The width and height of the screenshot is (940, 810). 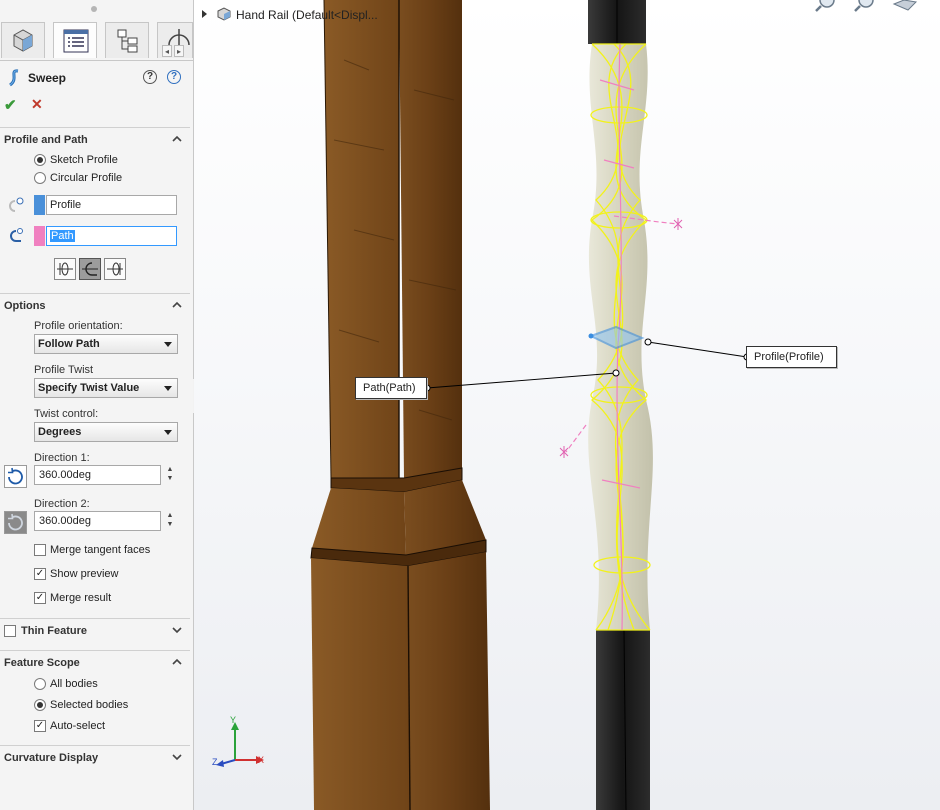 What do you see at coordinates (84, 160) in the screenshot?
I see `radio-label: Sketch Profile` at bounding box center [84, 160].